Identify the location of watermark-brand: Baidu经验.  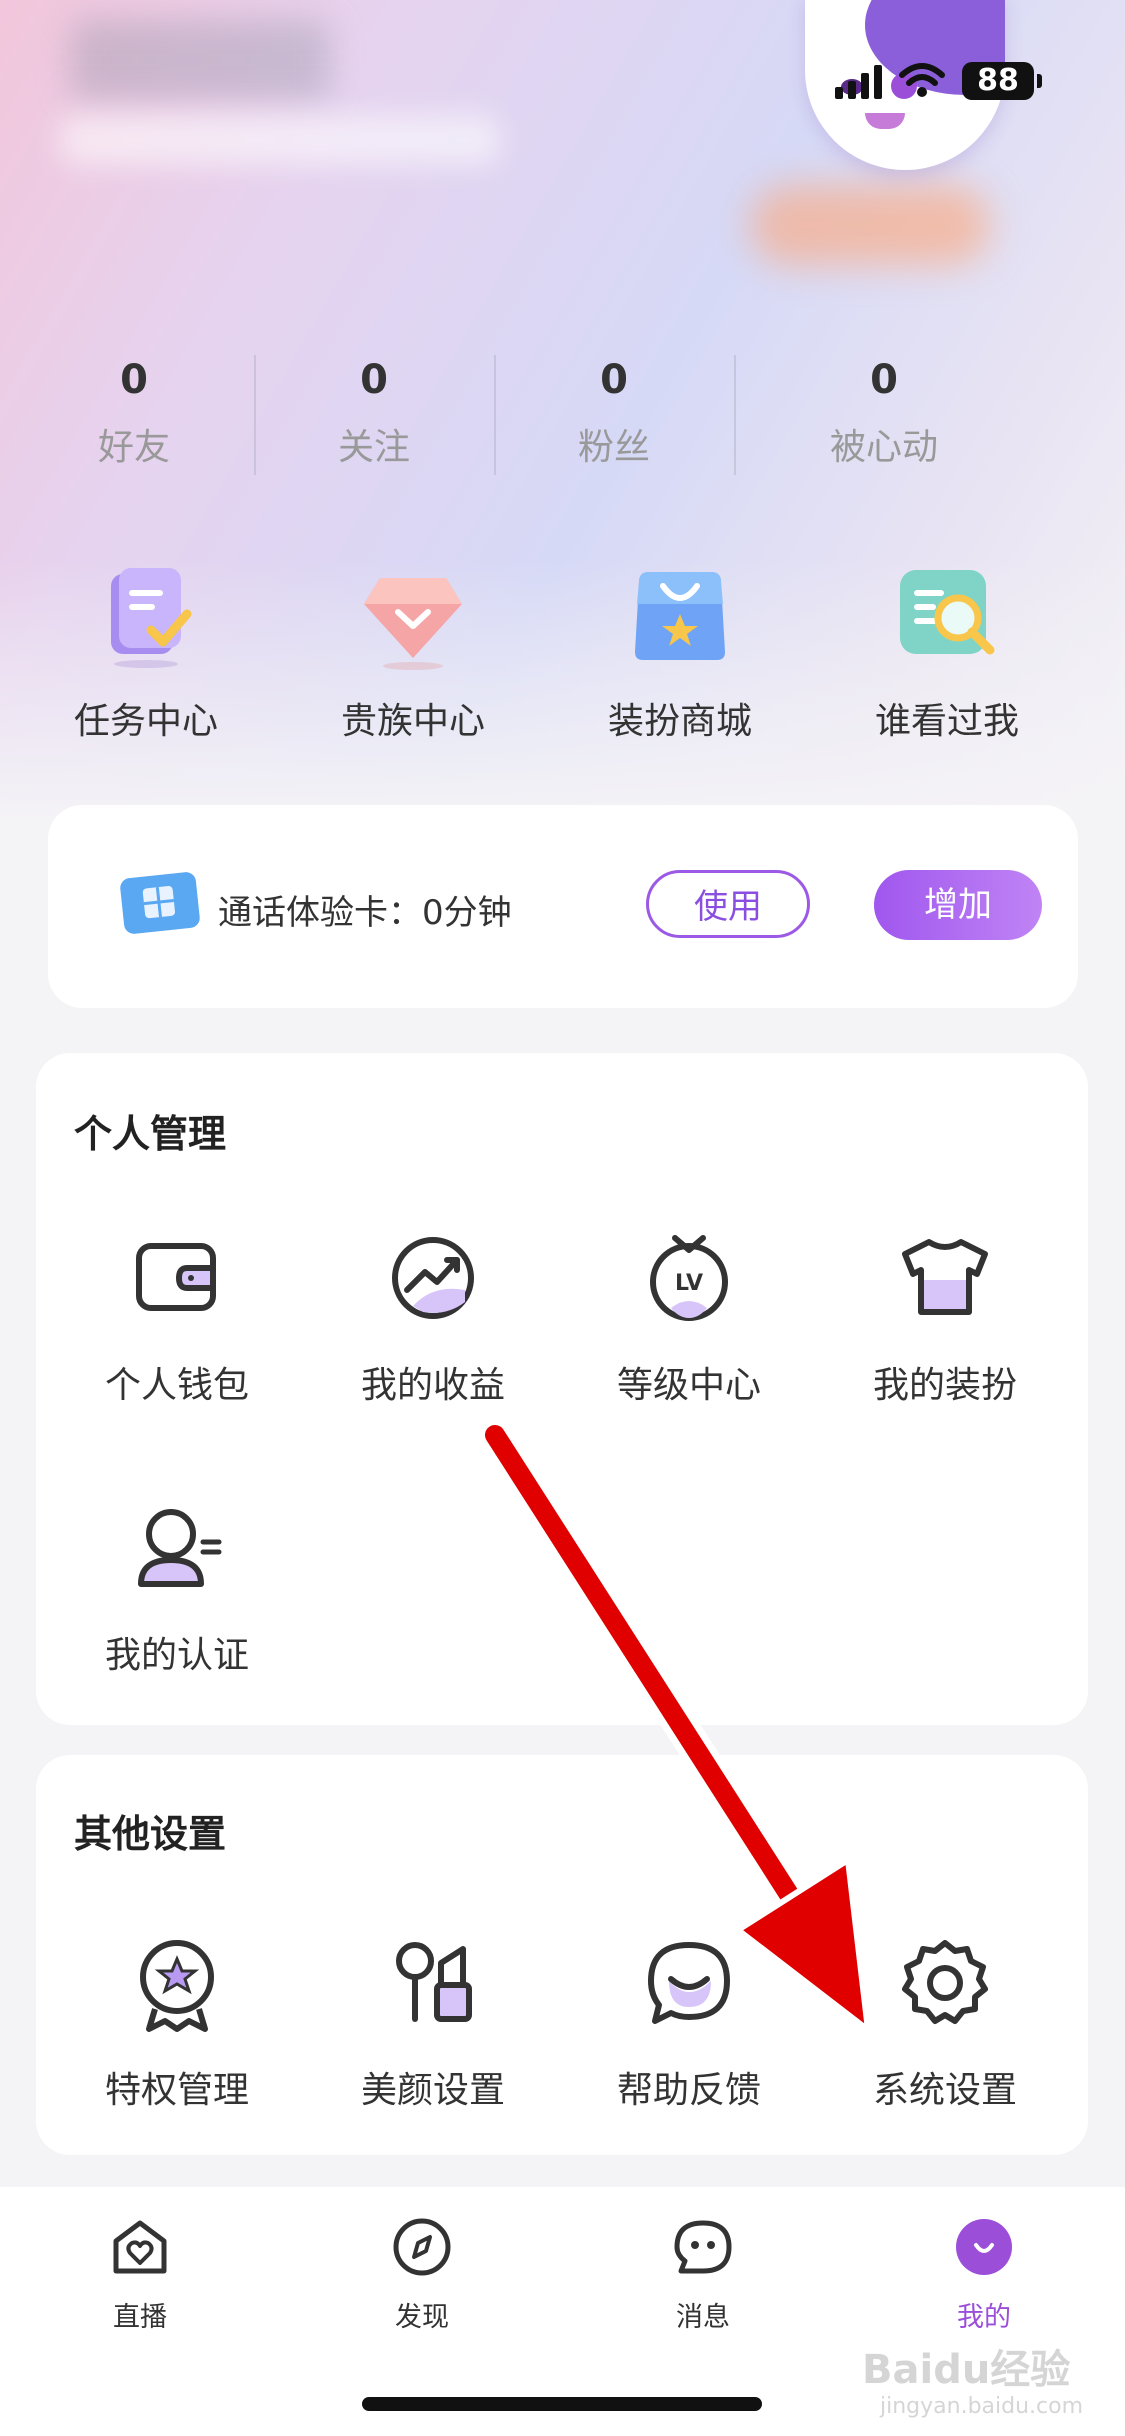
(966, 2370).